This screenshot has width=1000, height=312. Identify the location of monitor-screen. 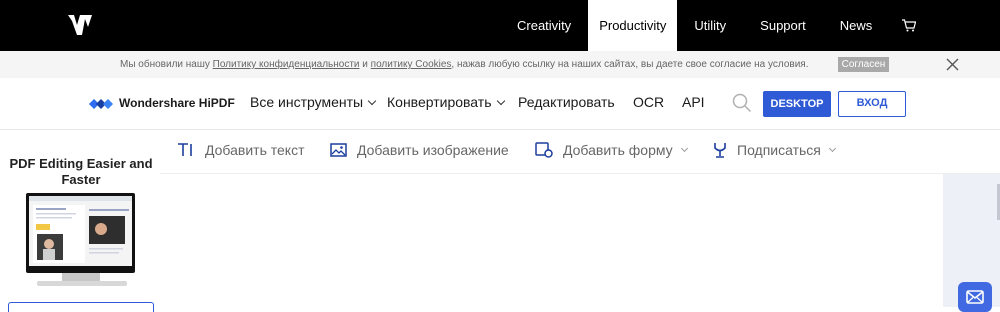
(80, 231).